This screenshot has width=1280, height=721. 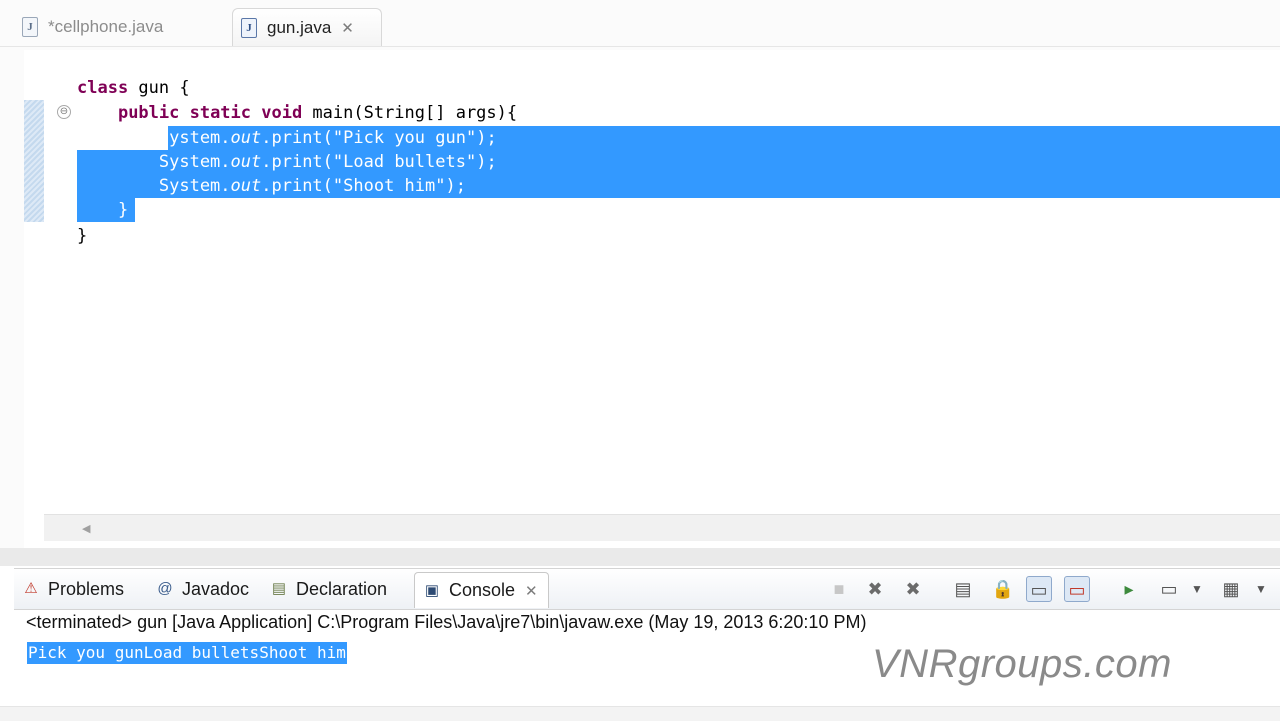 I want to click on display-console-icon: ▭, so click(x=1169, y=589).